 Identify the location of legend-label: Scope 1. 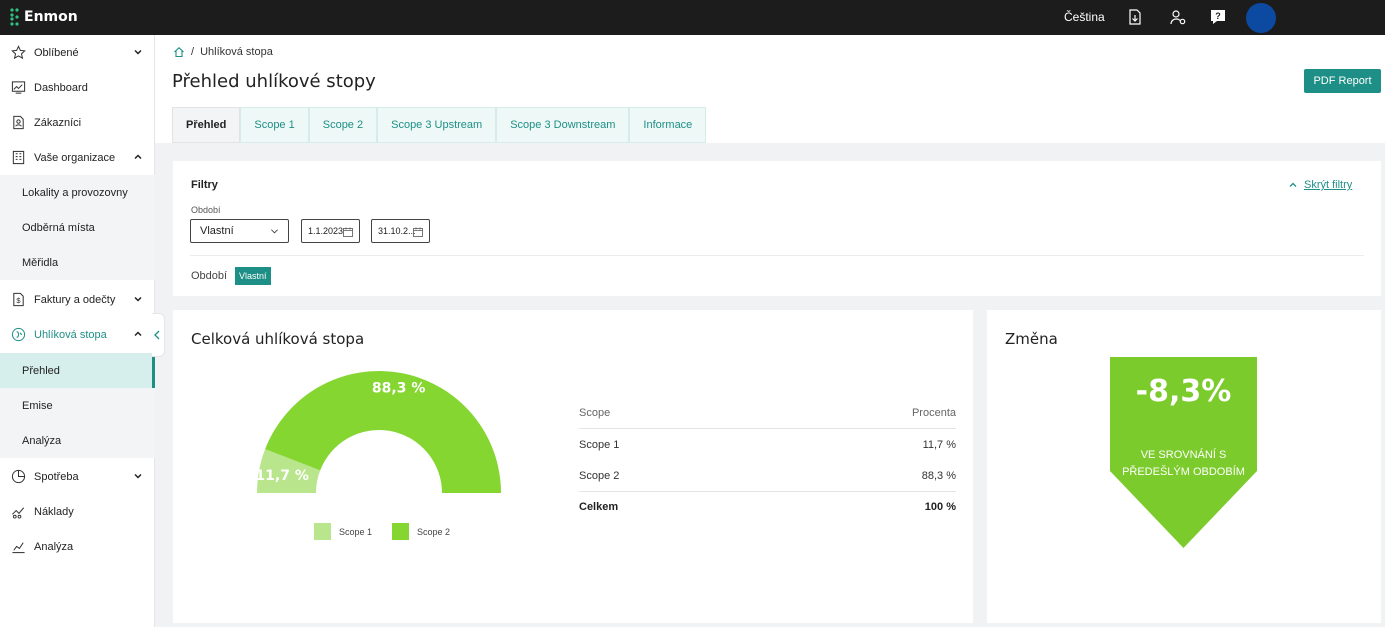
(356, 531).